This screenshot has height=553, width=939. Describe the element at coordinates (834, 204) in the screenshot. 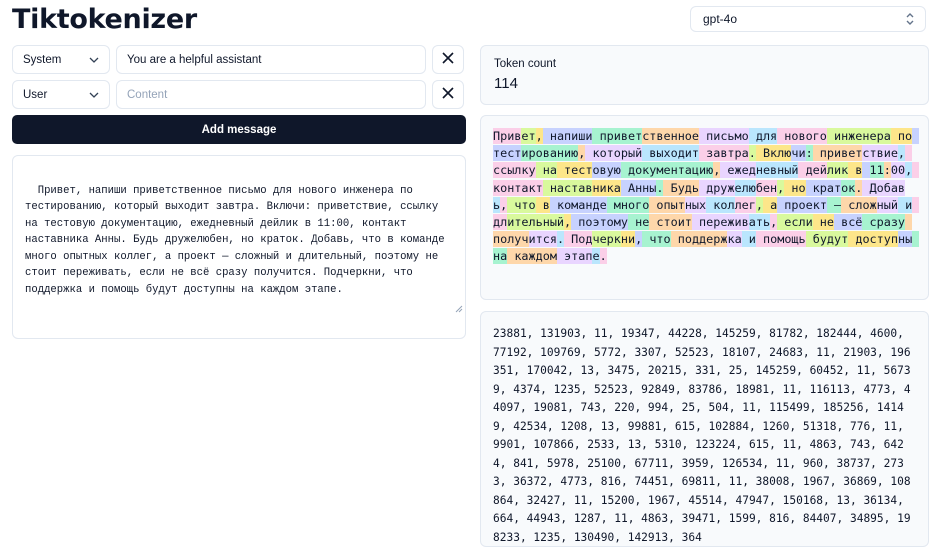

I see `token-chip: —` at that location.